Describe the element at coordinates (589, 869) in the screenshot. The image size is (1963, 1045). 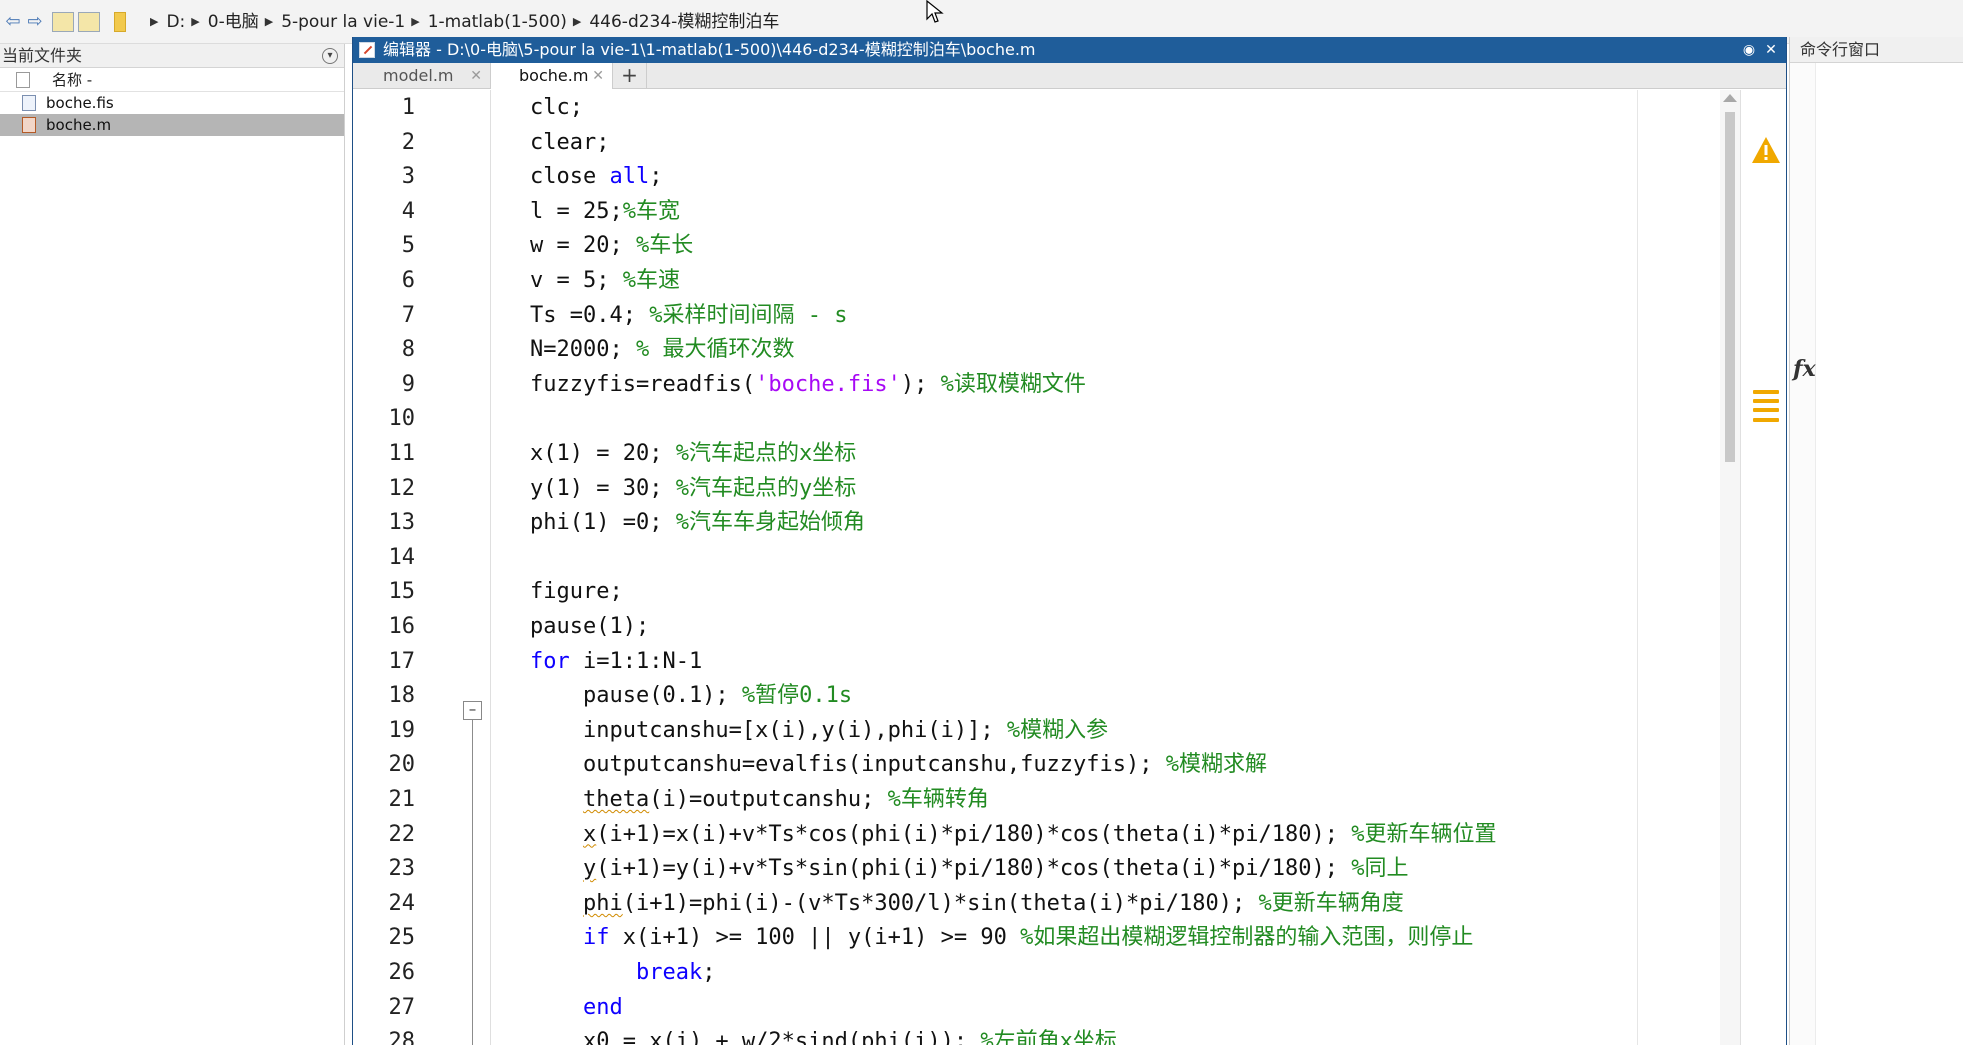
I see `code-text: y` at that location.